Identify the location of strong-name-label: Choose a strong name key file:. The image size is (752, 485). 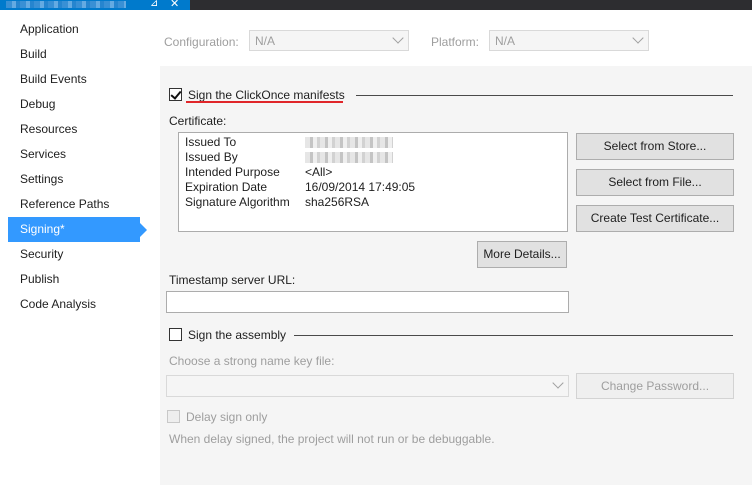
(252, 361).